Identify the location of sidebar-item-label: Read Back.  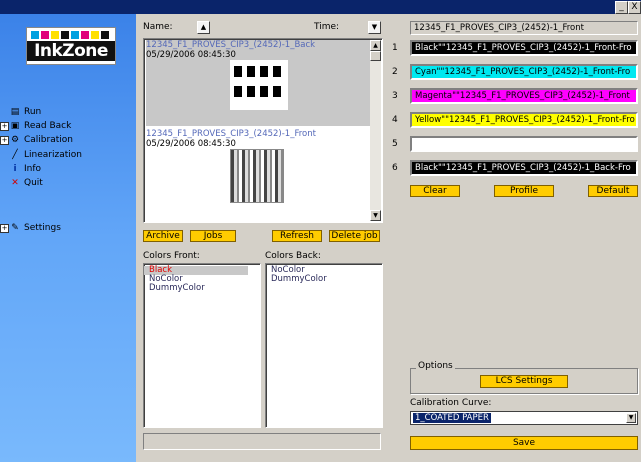
(48, 126).